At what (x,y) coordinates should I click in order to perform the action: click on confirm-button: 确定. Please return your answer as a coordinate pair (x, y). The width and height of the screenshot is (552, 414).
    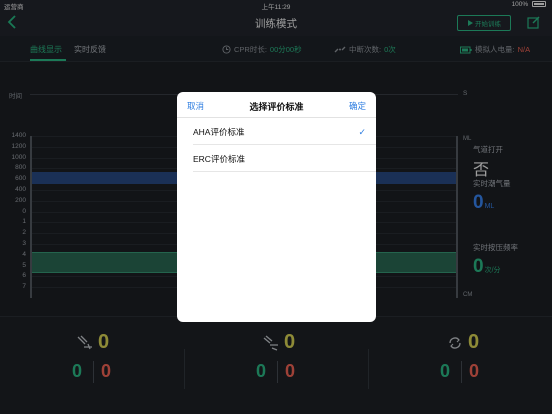
    Looking at the image, I should click on (357, 106).